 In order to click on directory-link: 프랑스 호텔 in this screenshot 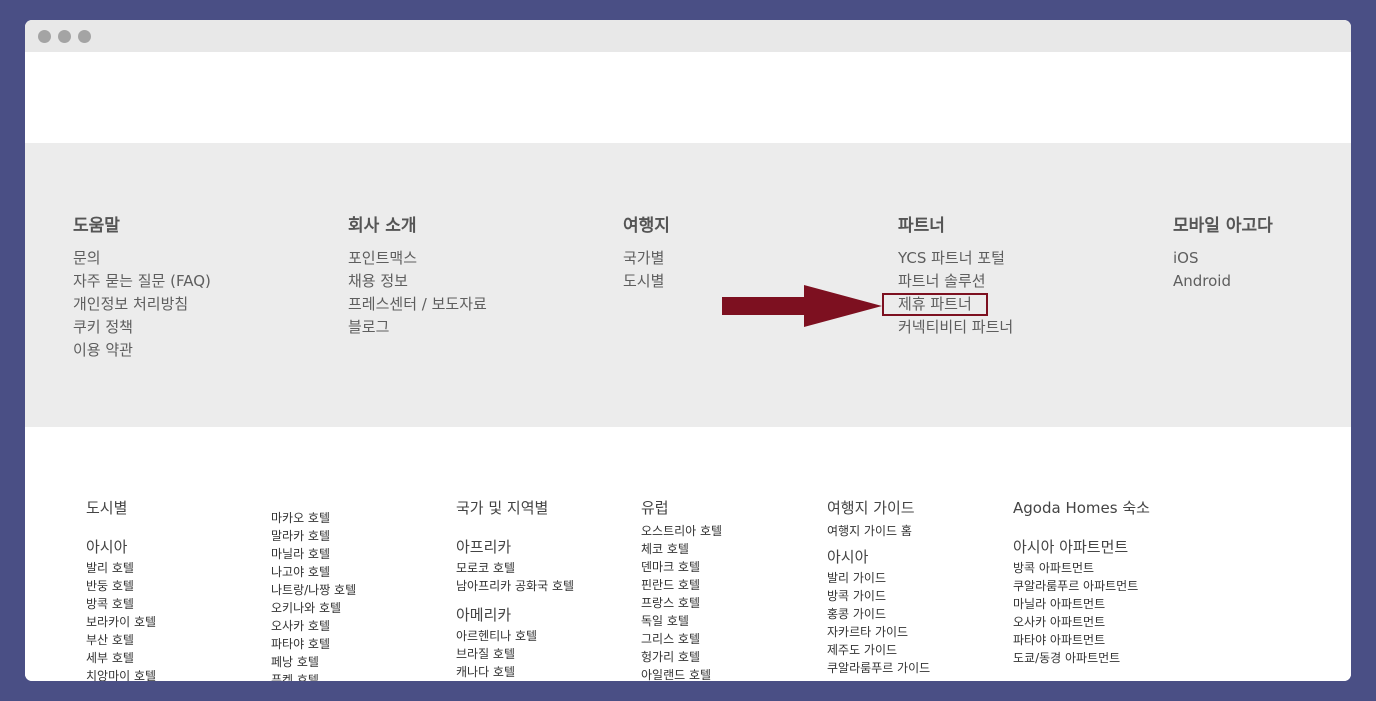, I will do `click(681, 603)`.